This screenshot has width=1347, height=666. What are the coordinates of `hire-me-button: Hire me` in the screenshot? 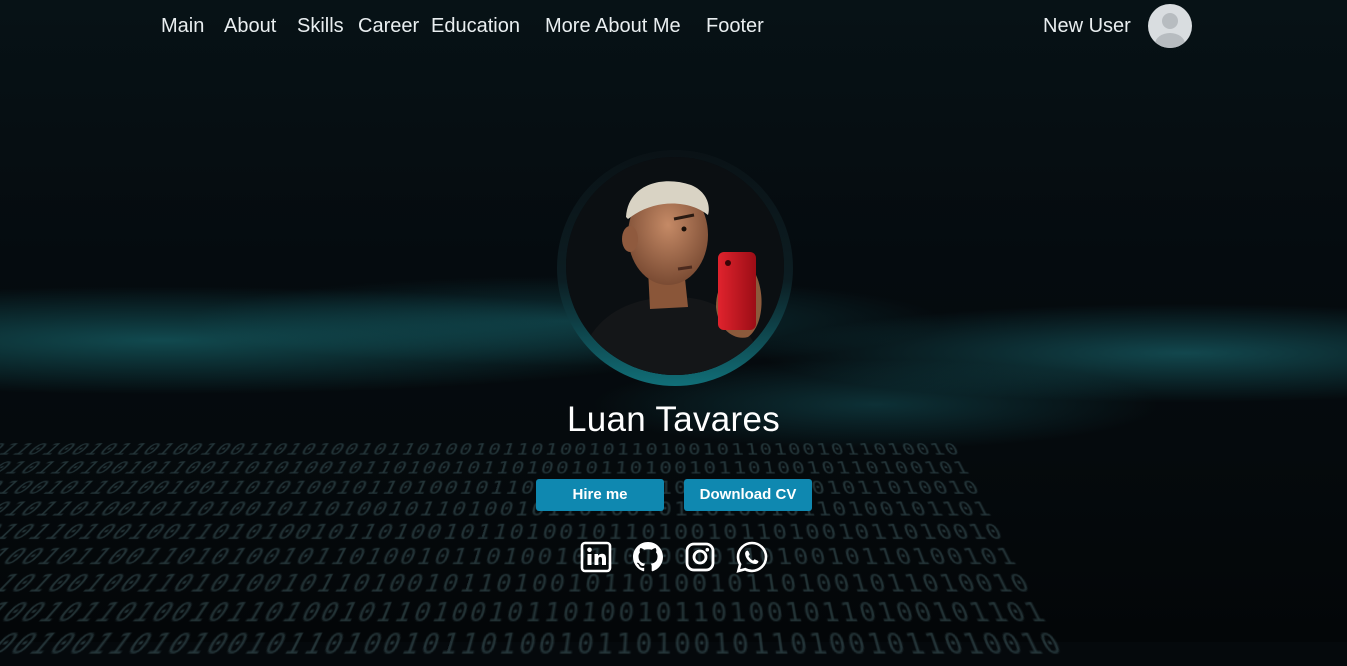 It's located at (600, 495).